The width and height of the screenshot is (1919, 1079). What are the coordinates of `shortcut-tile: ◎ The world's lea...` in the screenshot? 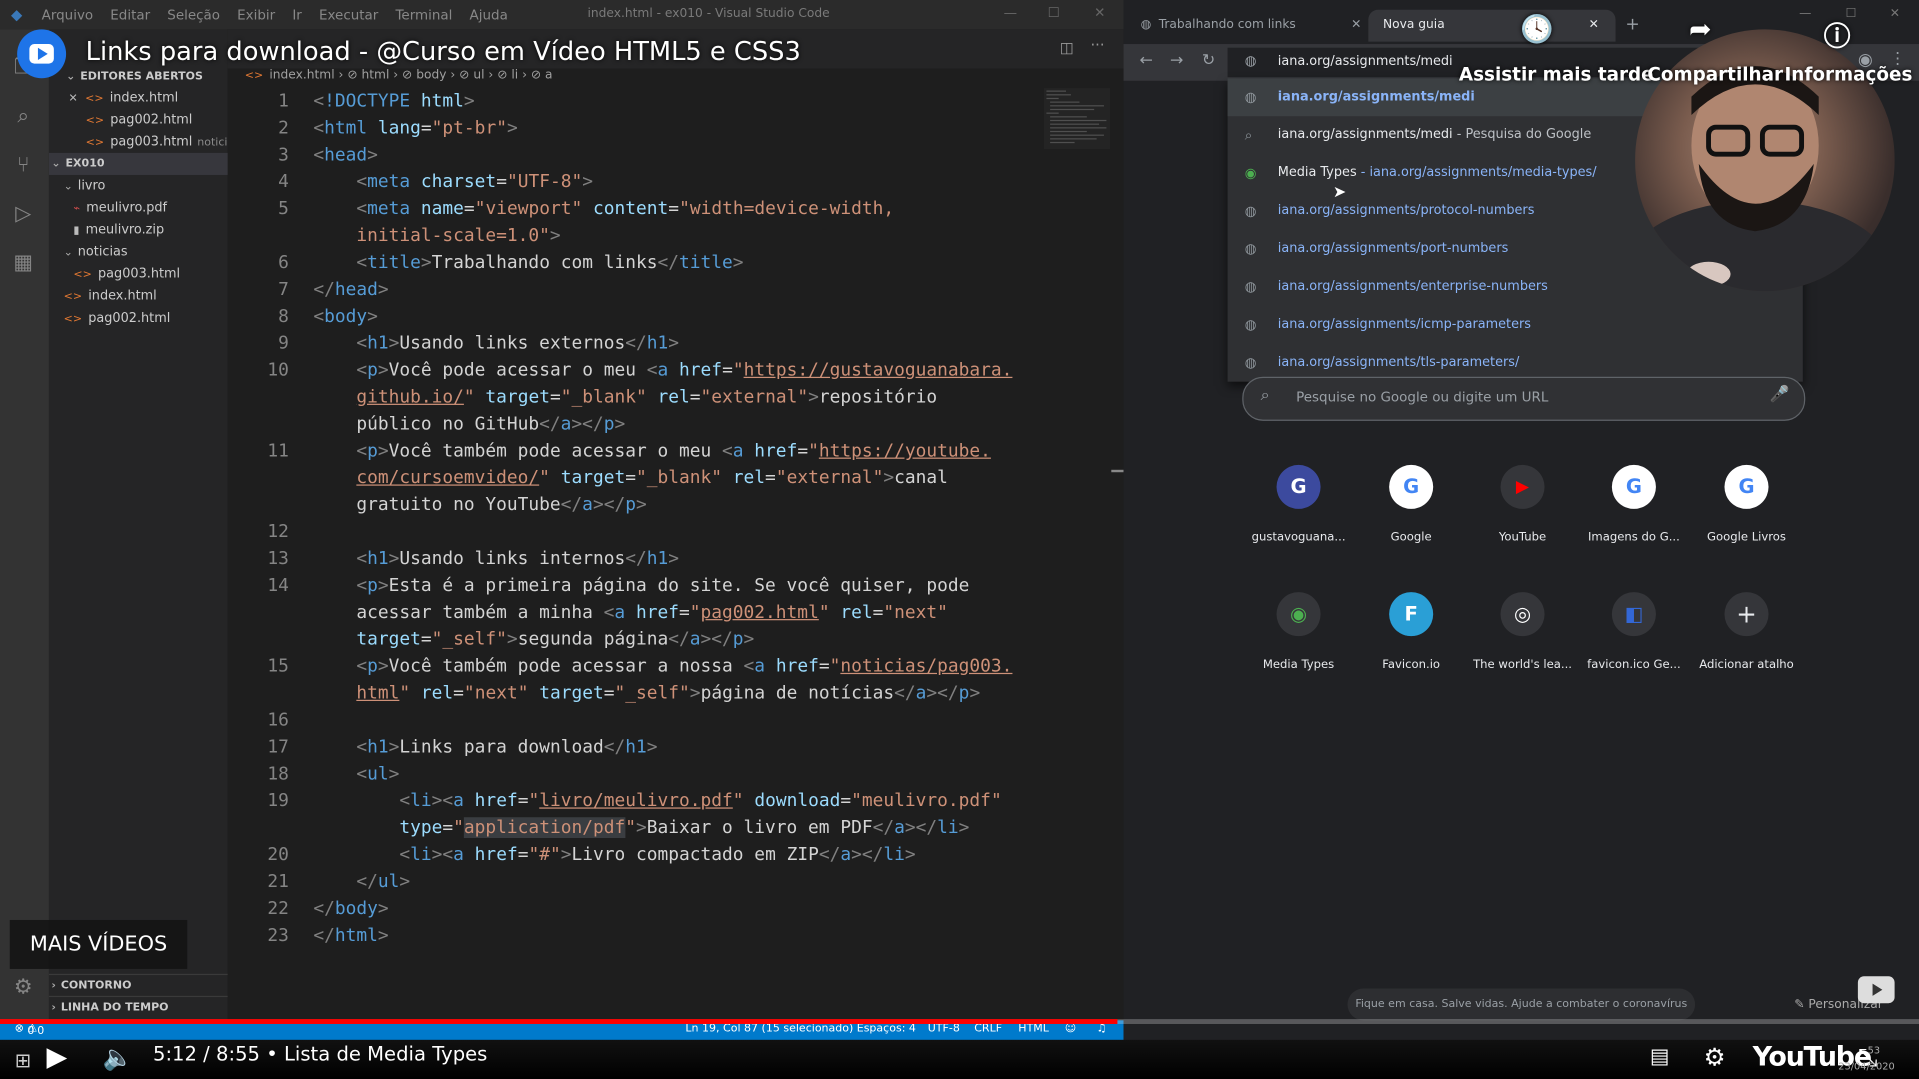 It's located at (1522, 632).